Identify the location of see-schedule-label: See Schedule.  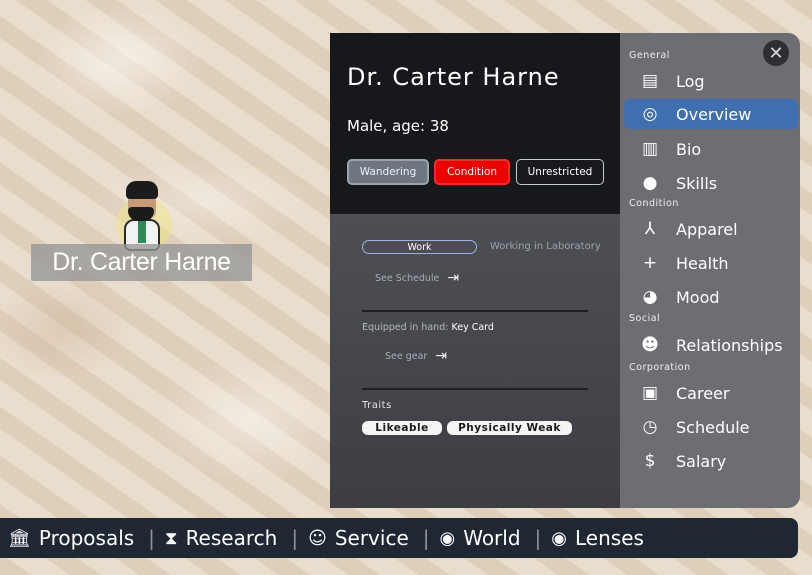
(407, 278).